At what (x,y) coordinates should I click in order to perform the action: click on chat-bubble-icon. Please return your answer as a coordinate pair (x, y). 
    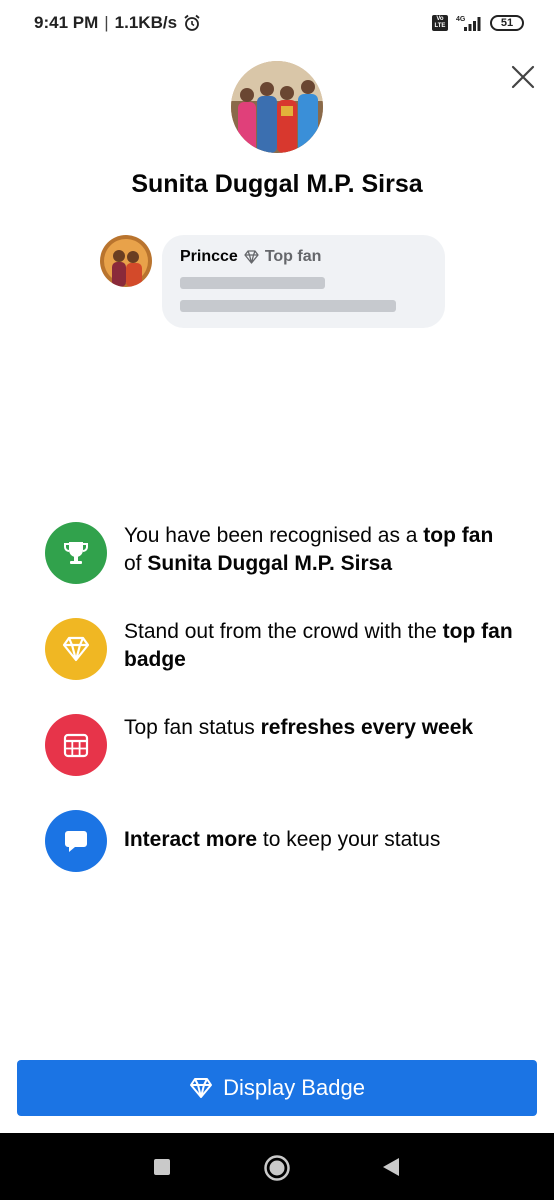
    Looking at the image, I should click on (76, 841).